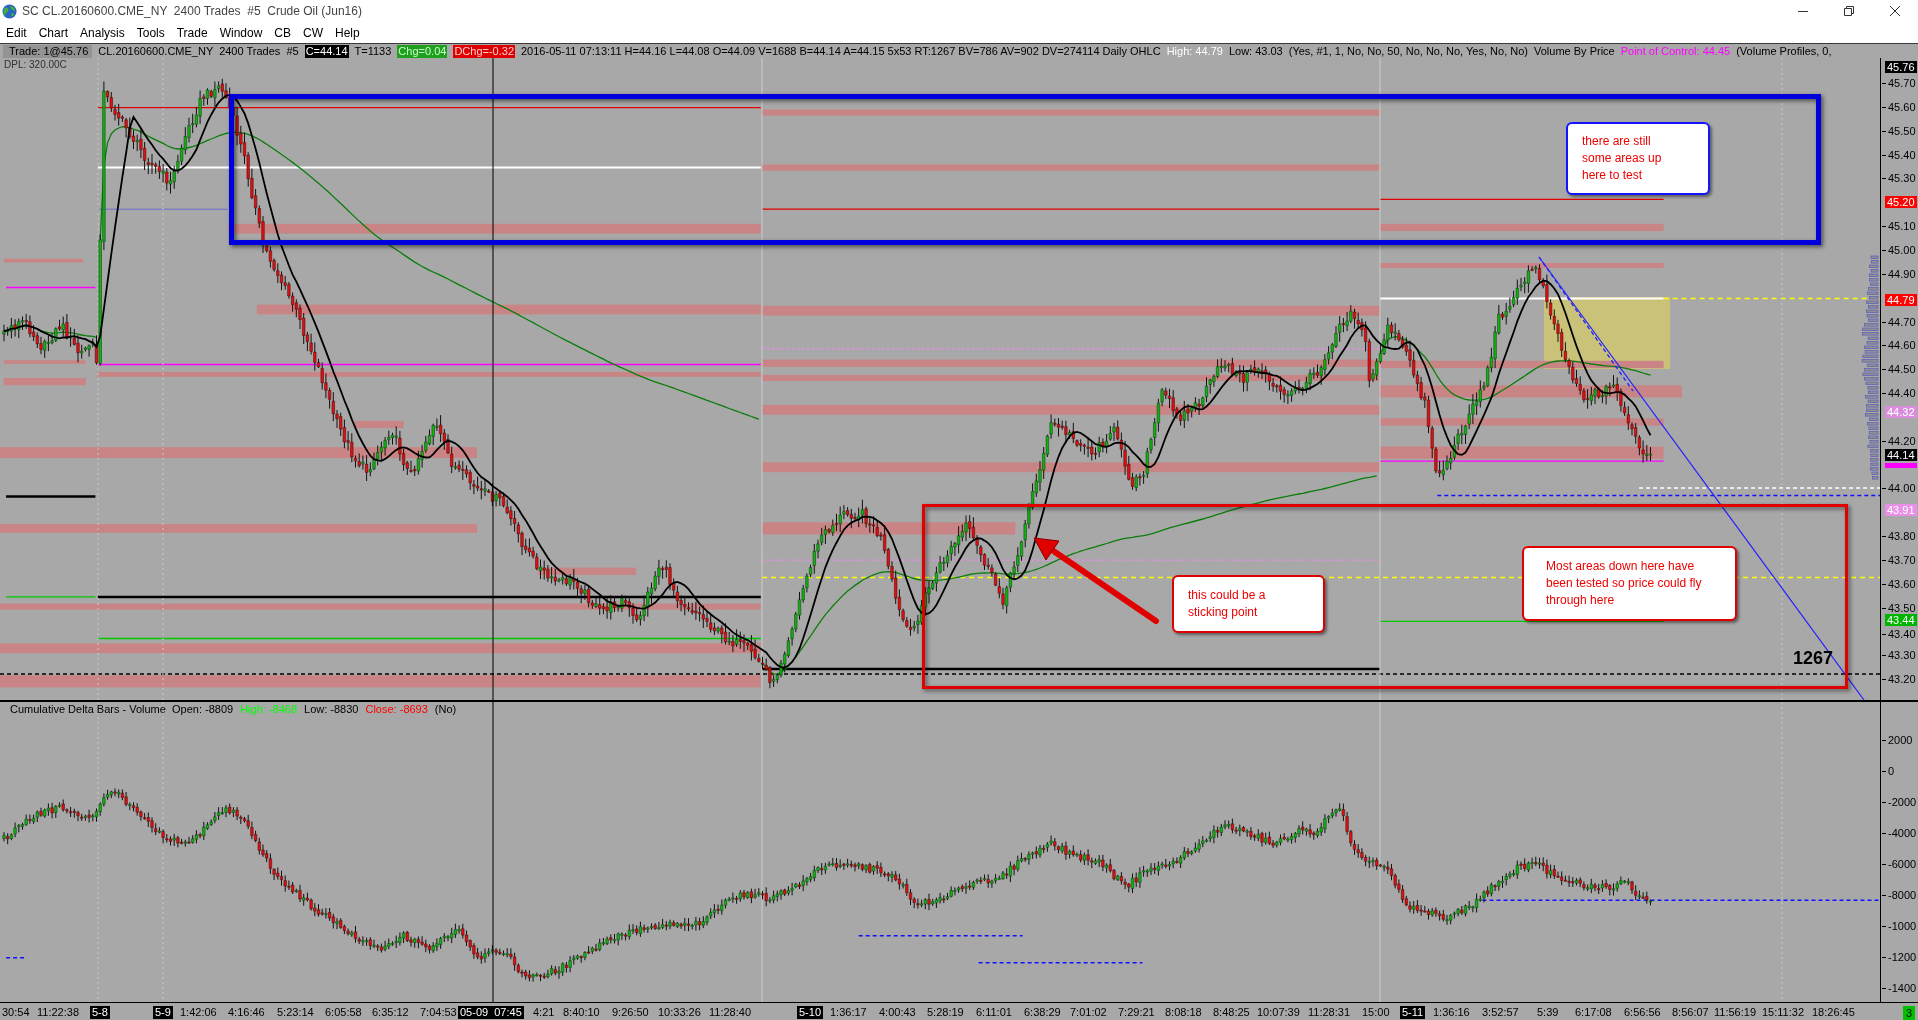  I want to click on price-axis-label: 43.40, so click(1899, 633).